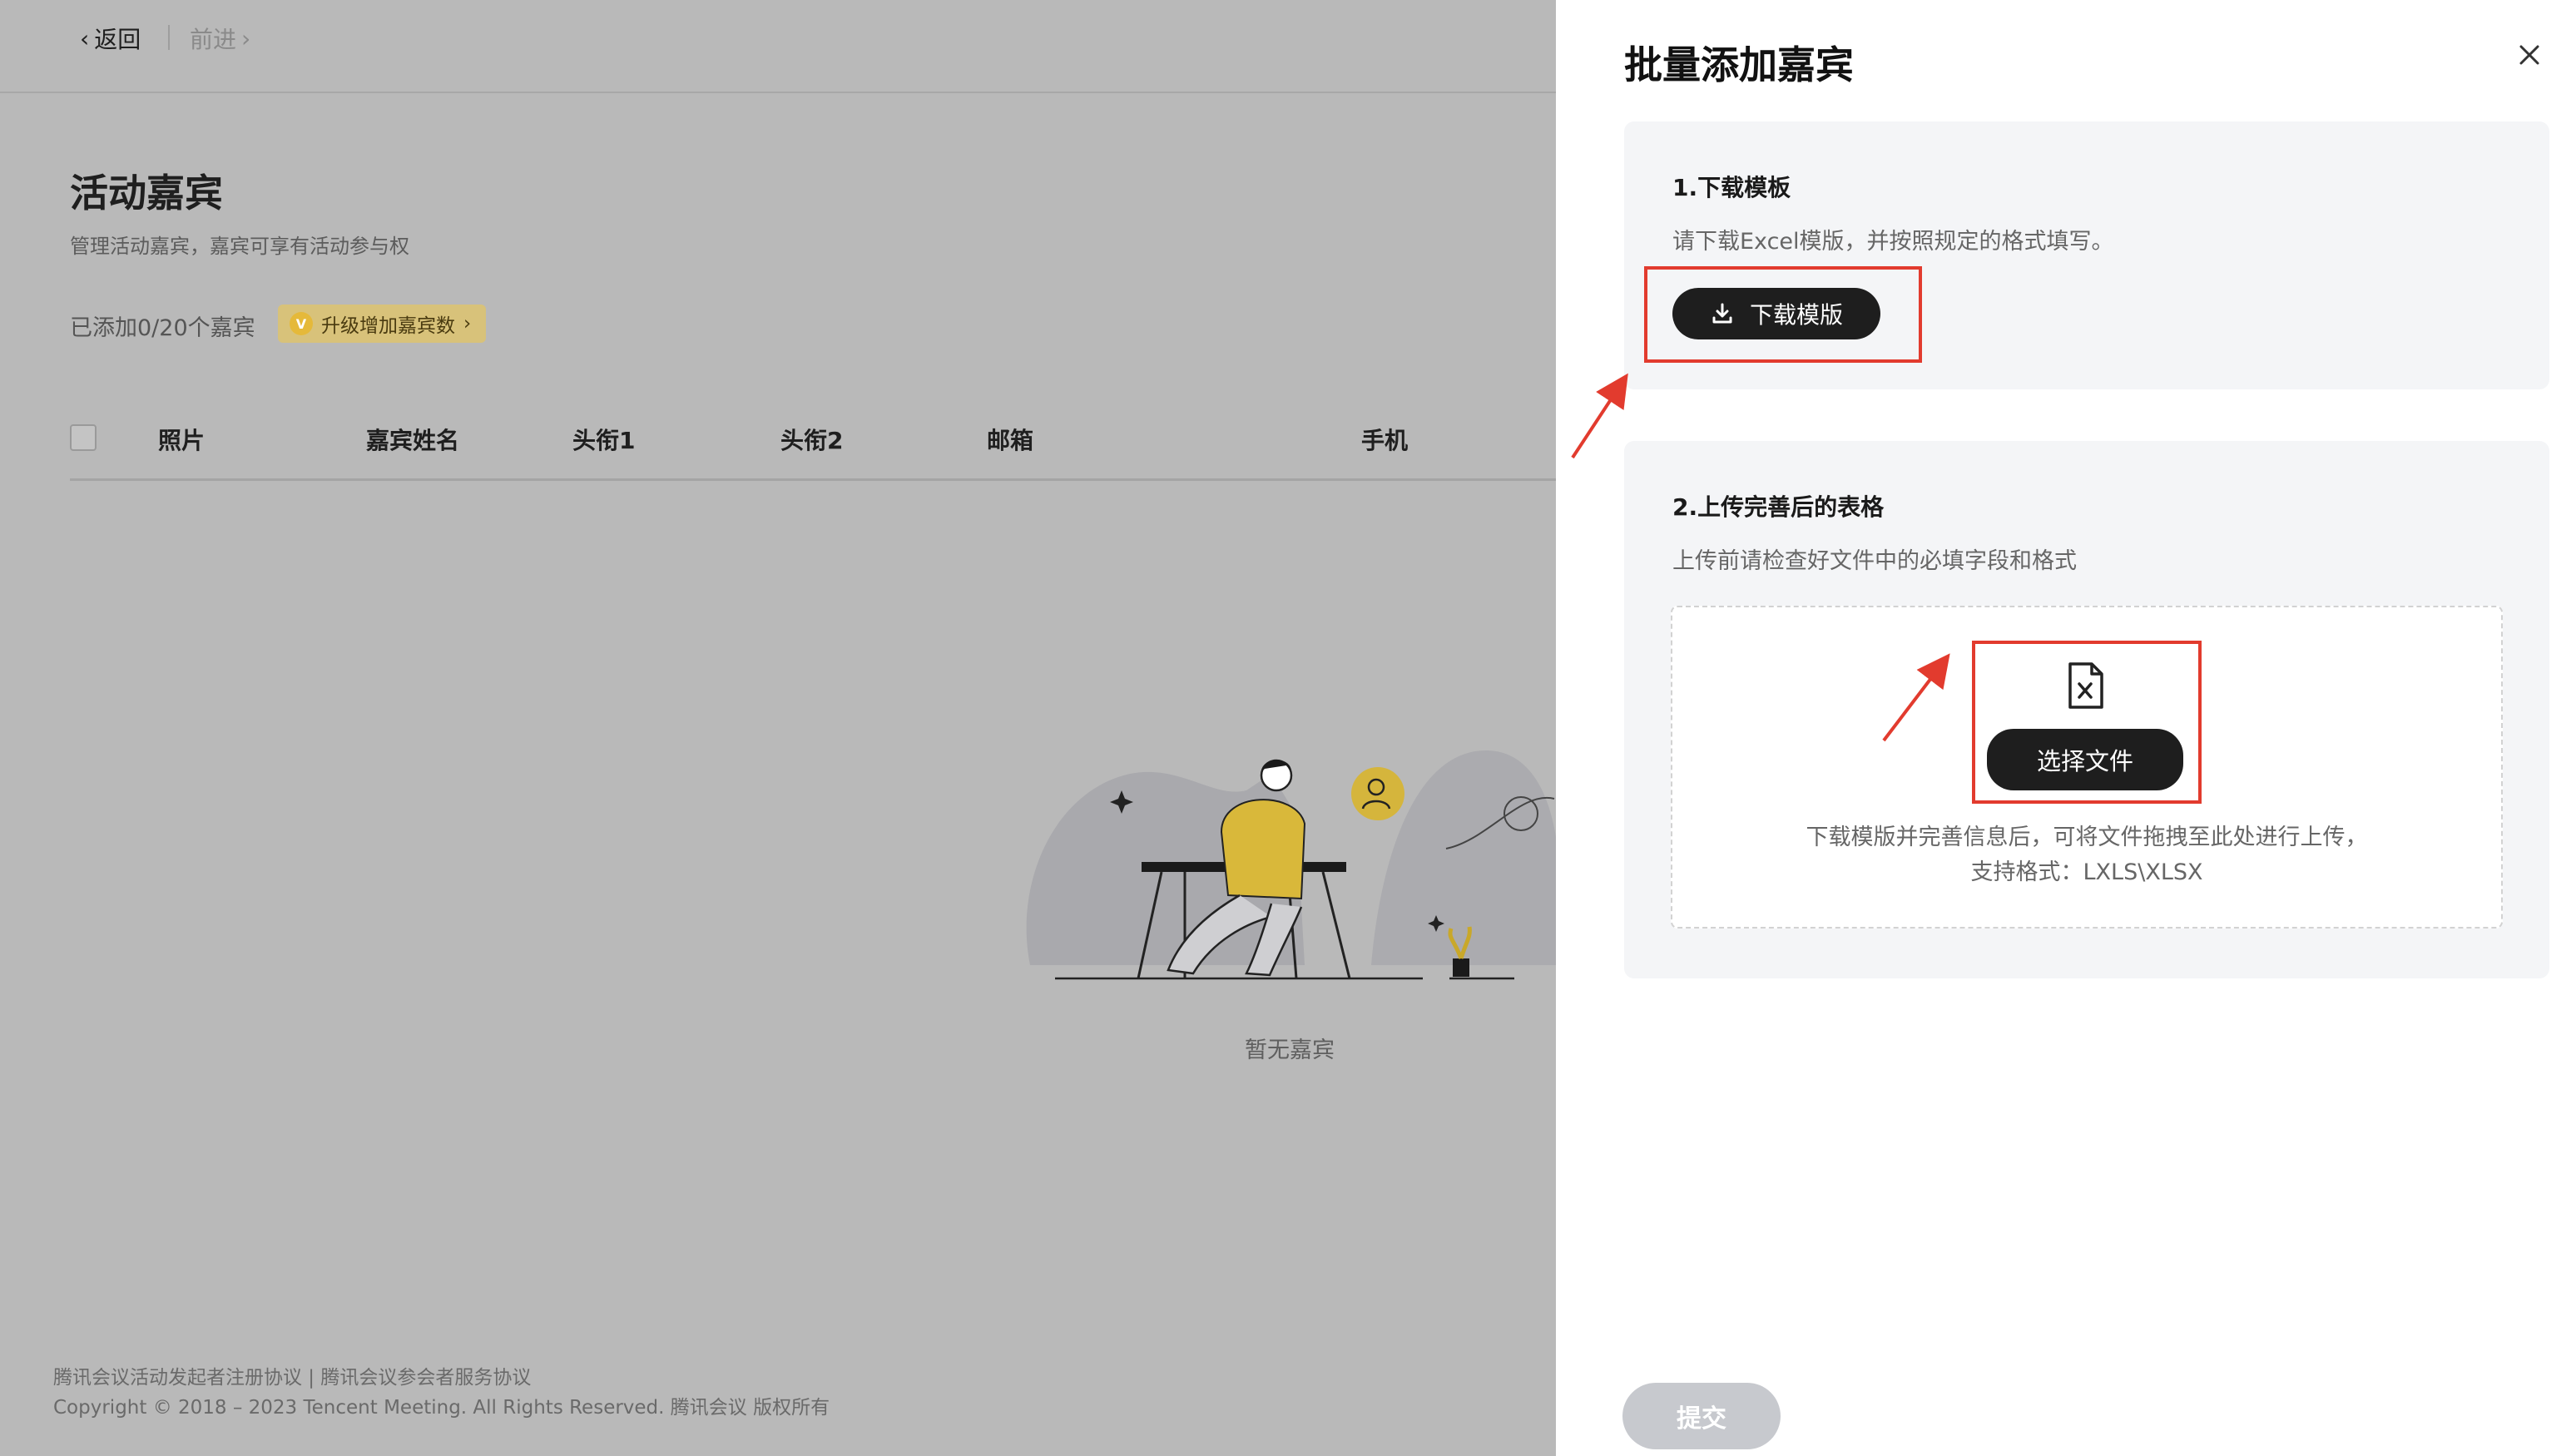  I want to click on table-header: 照片 嘉宾姓名 头衔1 头衔2 邮箱 手机, so click(813, 447).